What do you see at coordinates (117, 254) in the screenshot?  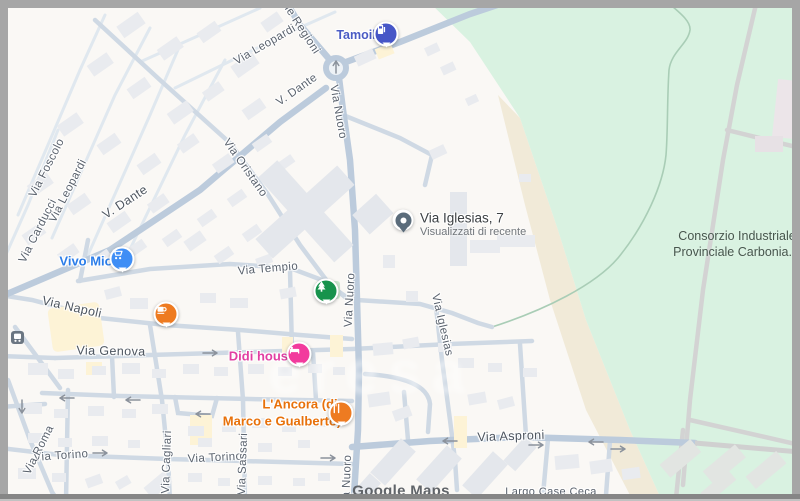 I see `shopping-cart-icon` at bounding box center [117, 254].